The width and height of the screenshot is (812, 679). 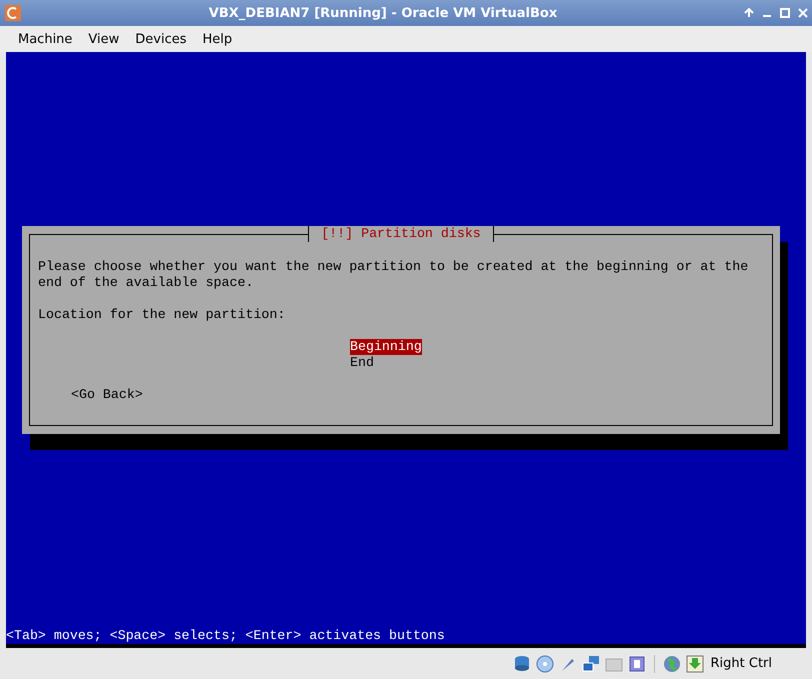 What do you see at coordinates (383, 13) in the screenshot?
I see `window-title: VBX_DEBIAN7 [Running] - Oracle VM VirtualBox` at bounding box center [383, 13].